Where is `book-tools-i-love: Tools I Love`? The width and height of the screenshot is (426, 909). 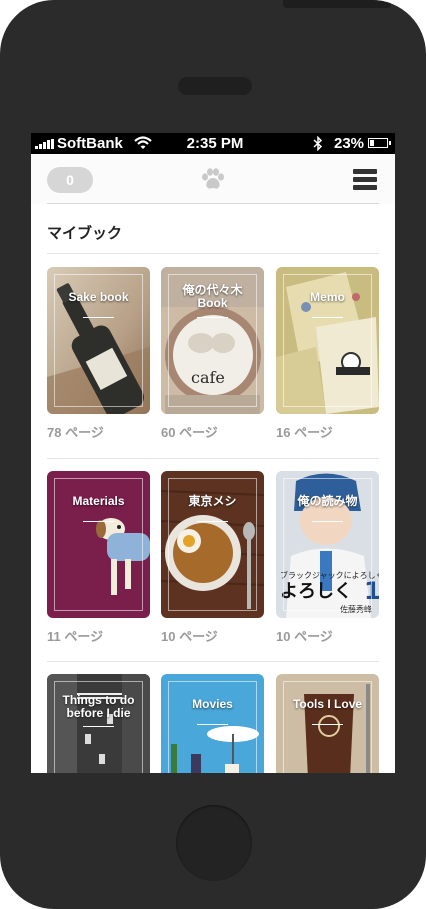
book-tools-i-love: Tools I Love is located at coordinates (327, 723).